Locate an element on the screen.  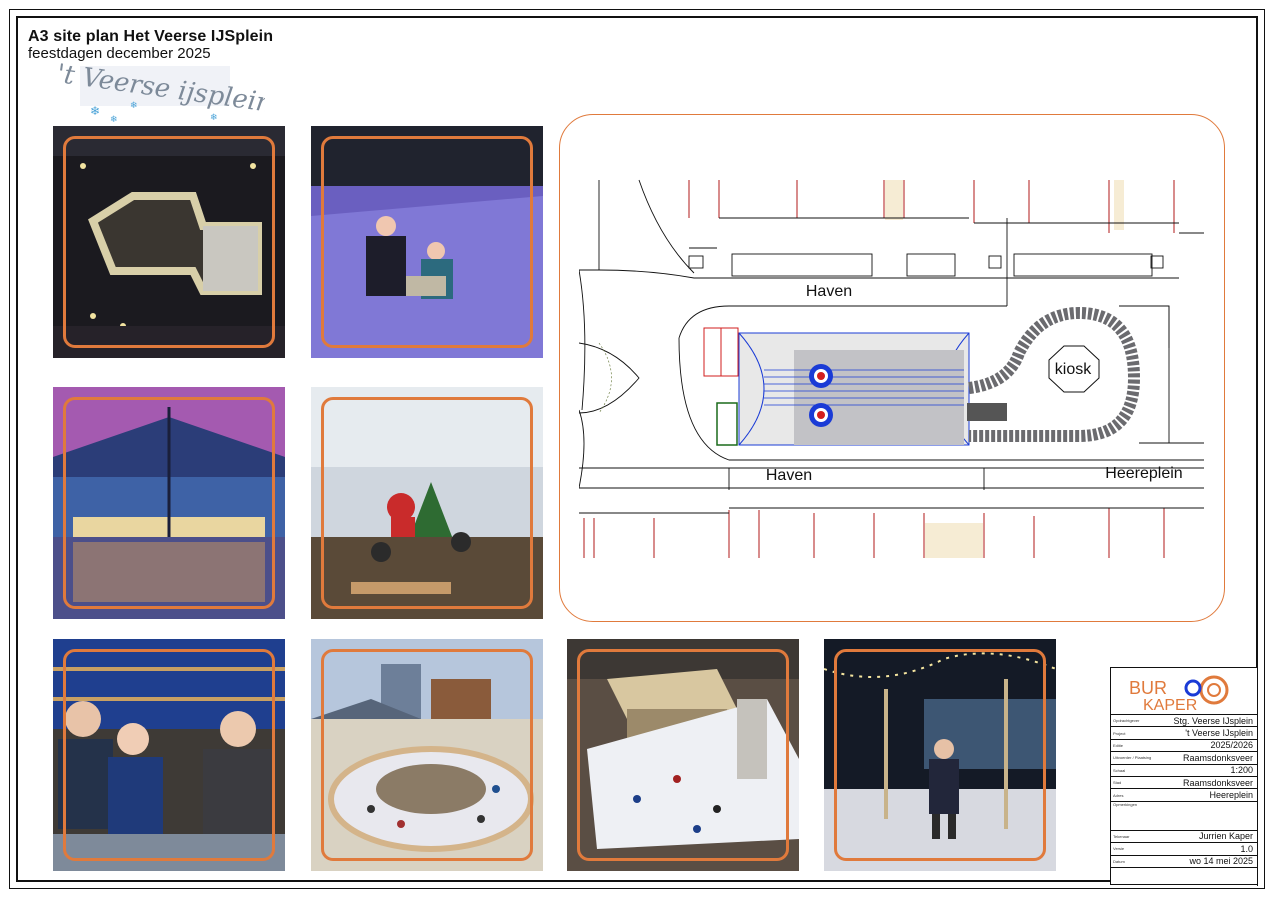
page-title: A3 site plan Het Veerse IJSplein is located at coordinates (151, 36).